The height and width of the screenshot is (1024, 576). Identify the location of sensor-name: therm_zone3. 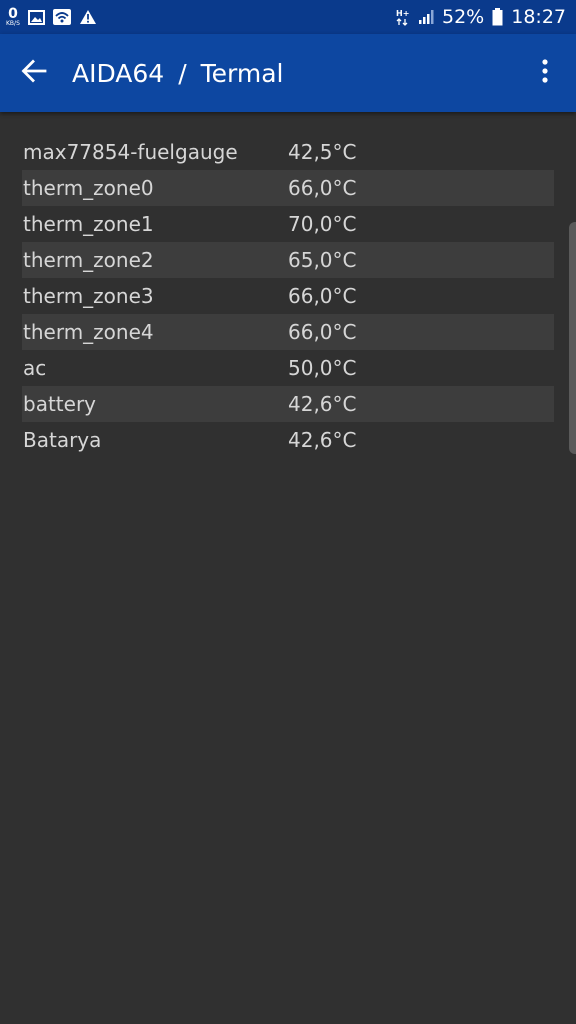
(88, 296).